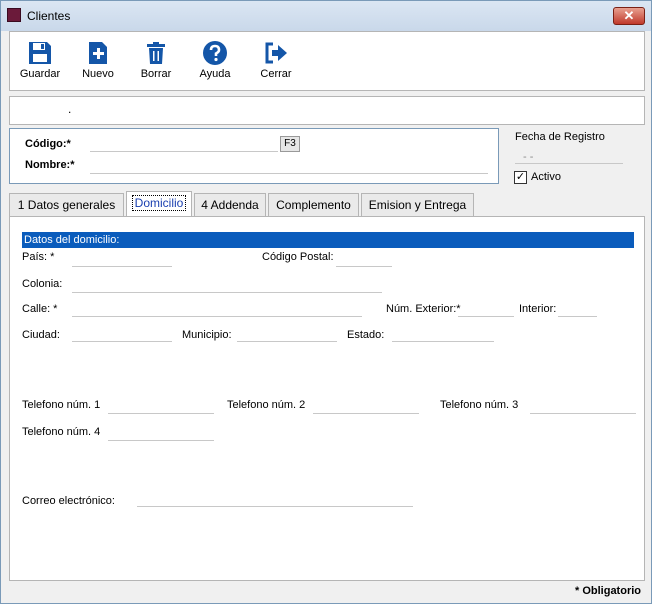  I want to click on tel4-label: Telefono núm. 4, so click(61, 432).